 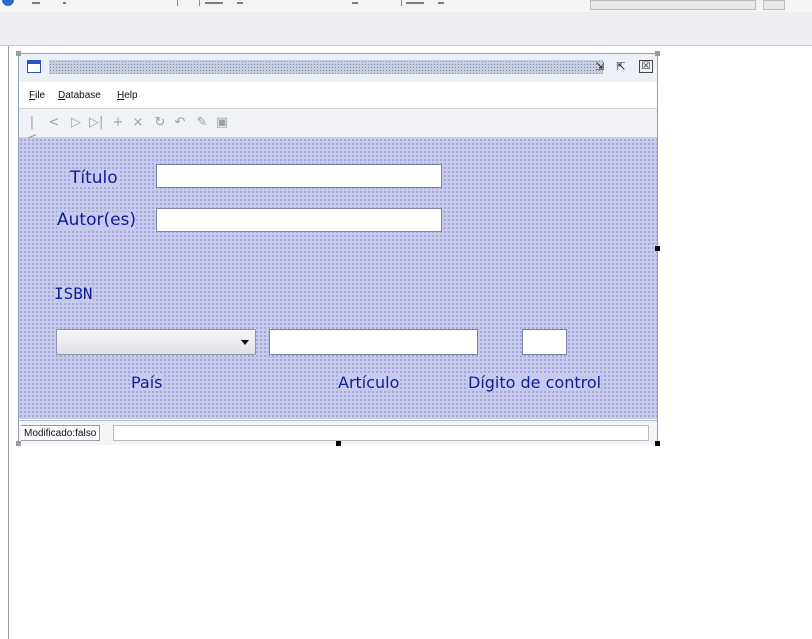 I want to click on editor-left-rule, so click(x=8, y=342).